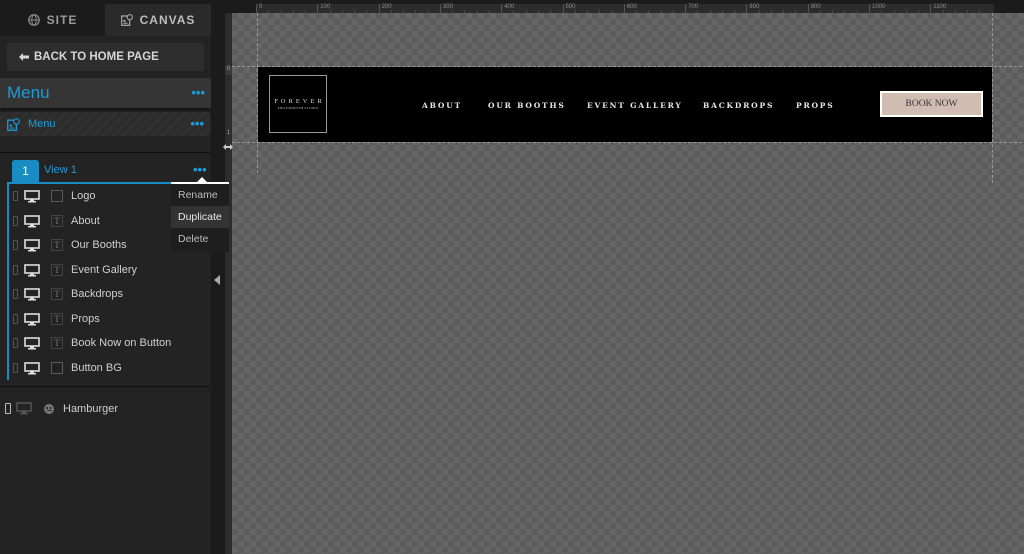 The image size is (1024, 554). Describe the element at coordinates (259, 8) in the screenshot. I see `ruler-tick: 0` at that location.